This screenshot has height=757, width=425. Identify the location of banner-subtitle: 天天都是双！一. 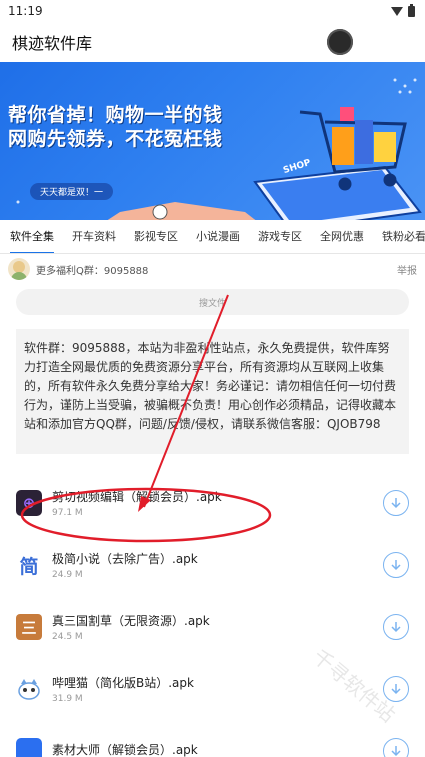
(72, 191).